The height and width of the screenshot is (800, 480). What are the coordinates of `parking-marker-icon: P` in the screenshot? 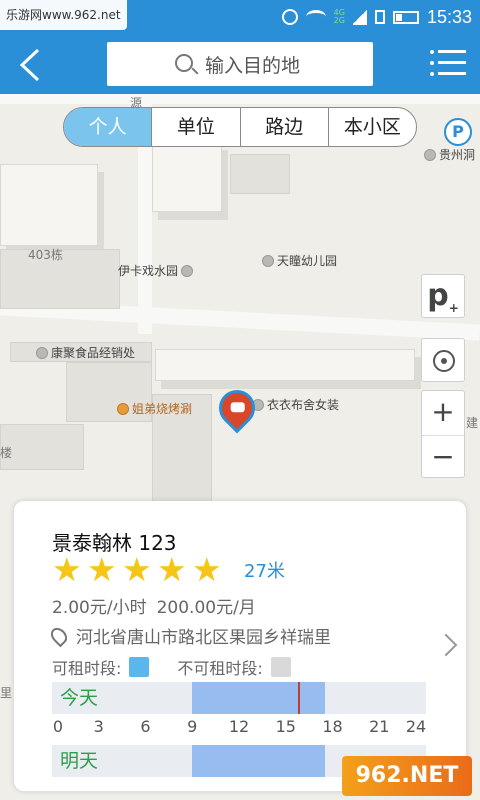 It's located at (458, 132).